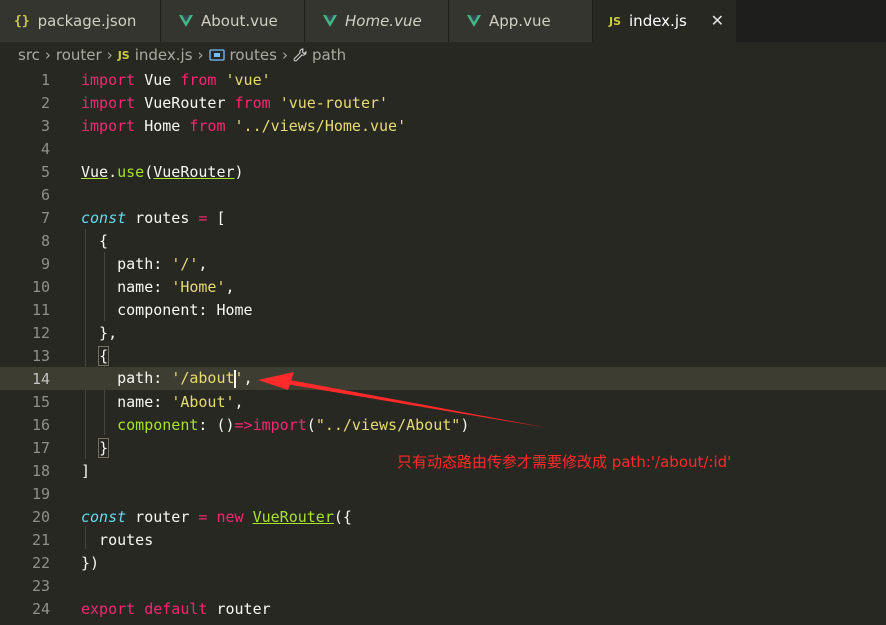 The height and width of the screenshot is (625, 886). What do you see at coordinates (443, 102) in the screenshot?
I see `code-line: 2 import VueRouter from 'vue-router'` at bounding box center [443, 102].